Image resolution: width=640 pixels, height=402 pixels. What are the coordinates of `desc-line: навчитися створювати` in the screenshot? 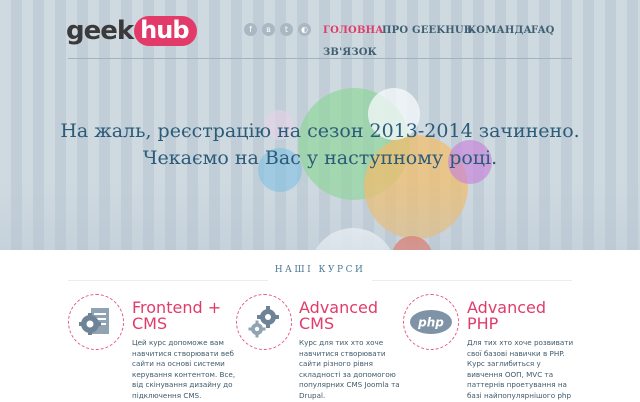 It's located at (342, 353).